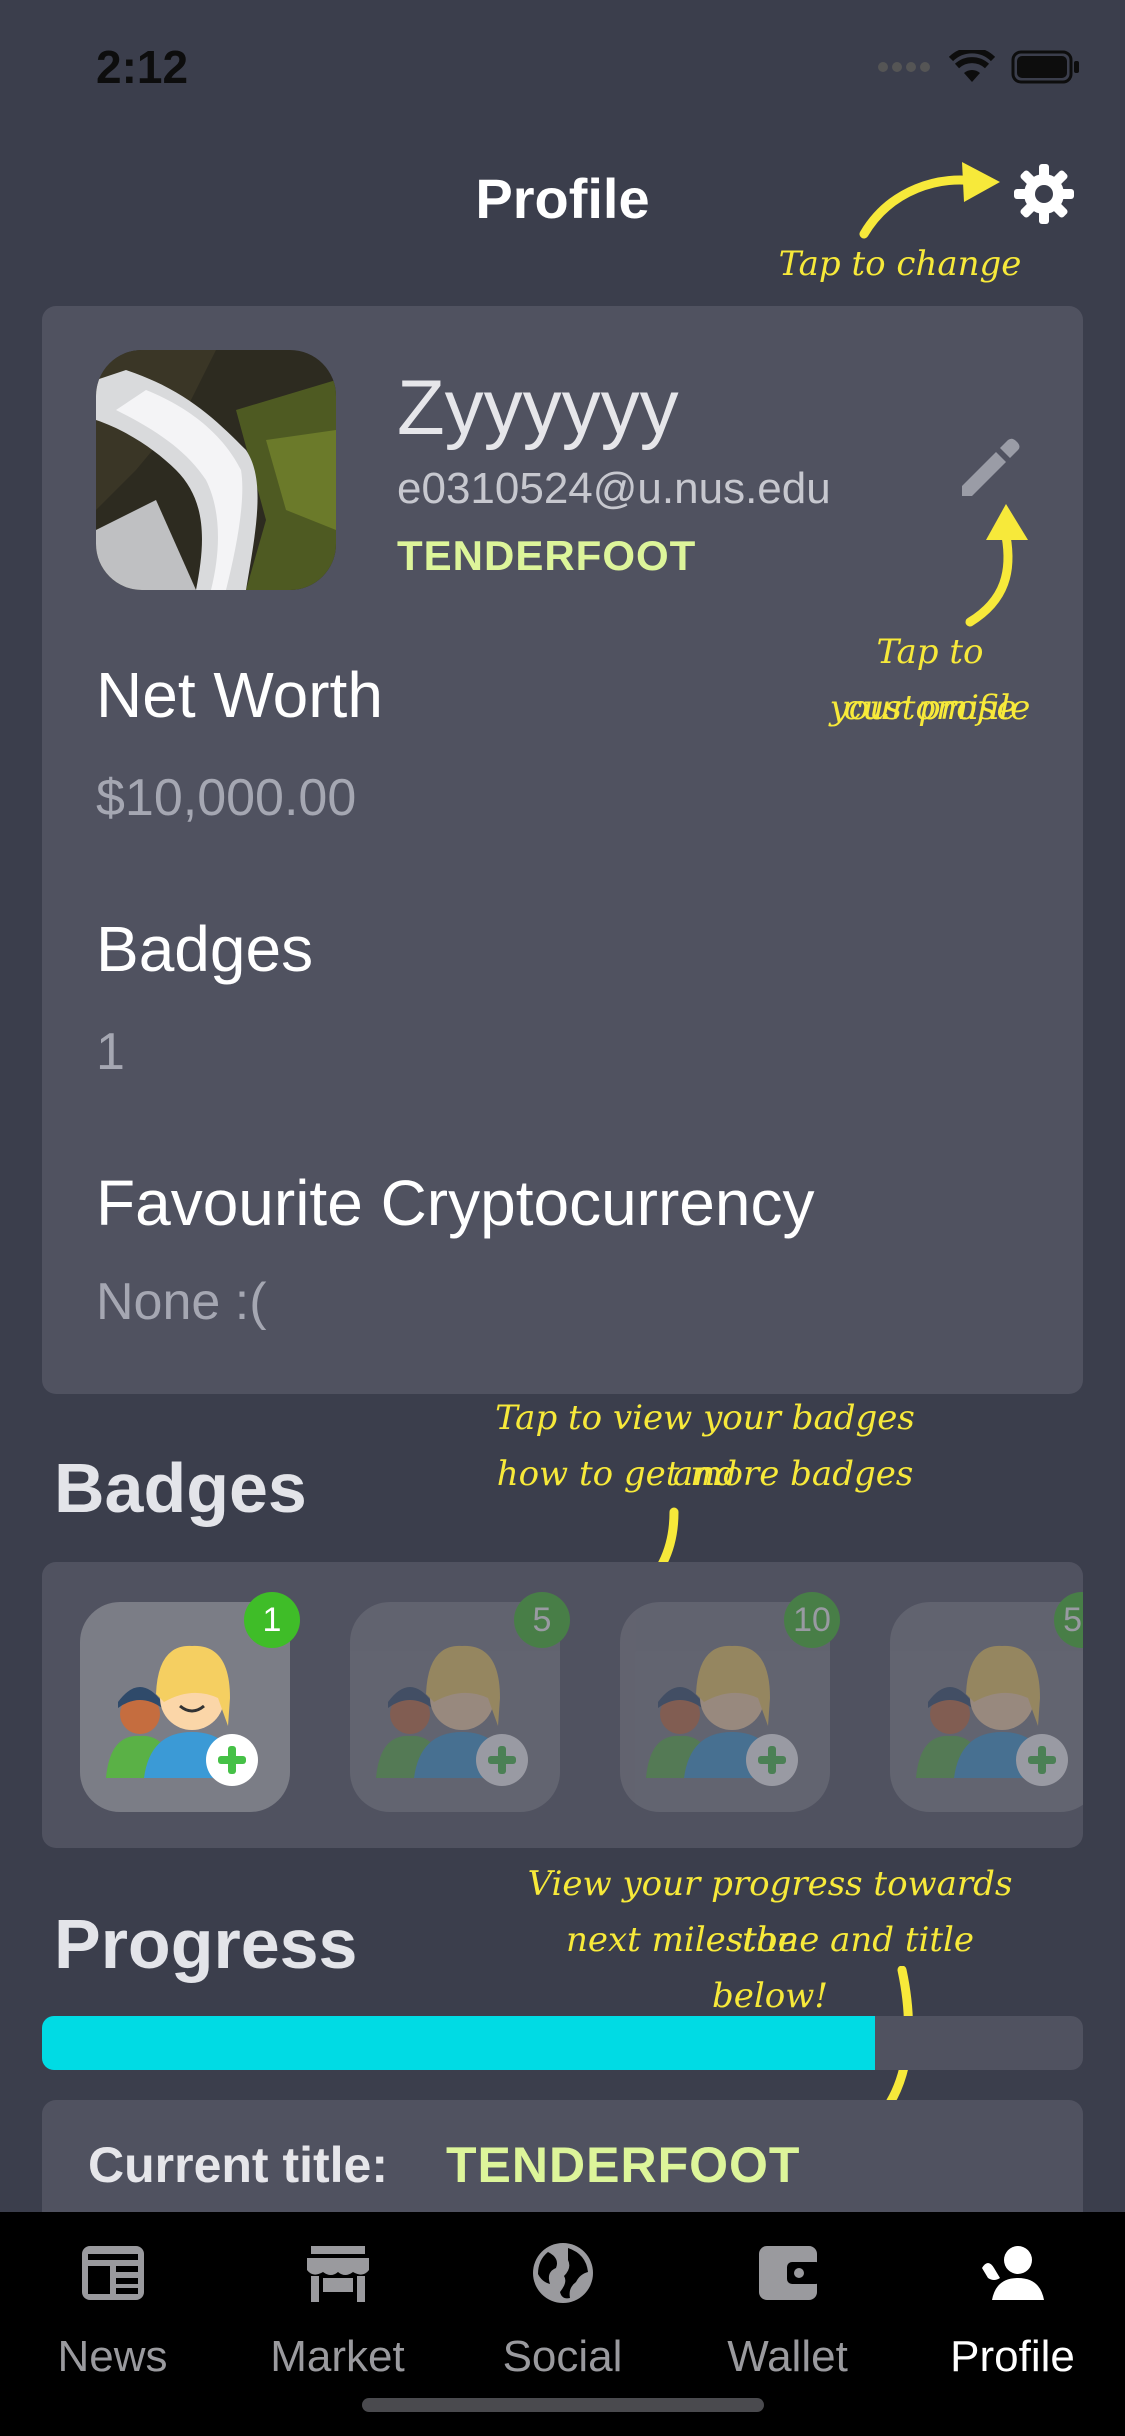 Image resolution: width=1125 pixels, height=2436 pixels. Describe the element at coordinates (562, 2273) in the screenshot. I see `globe-icon` at that location.